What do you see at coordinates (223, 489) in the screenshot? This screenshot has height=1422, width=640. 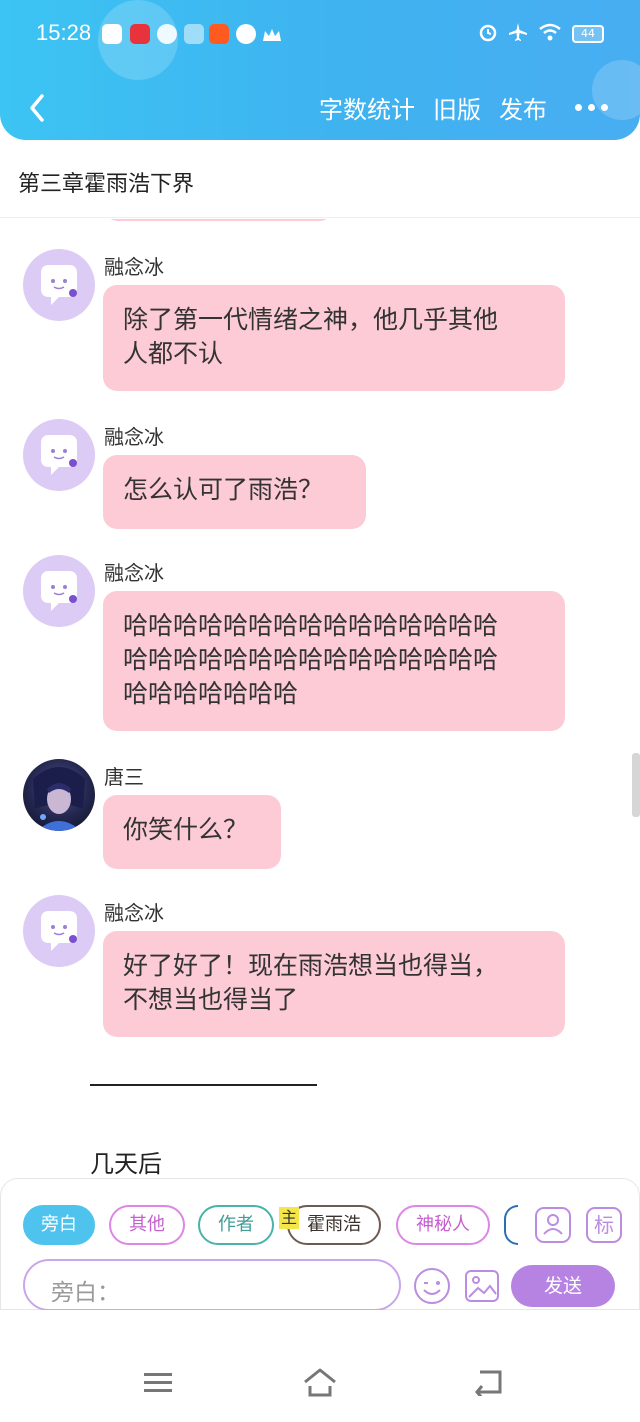 I see `message-text: 怎么认可了雨浩？` at bounding box center [223, 489].